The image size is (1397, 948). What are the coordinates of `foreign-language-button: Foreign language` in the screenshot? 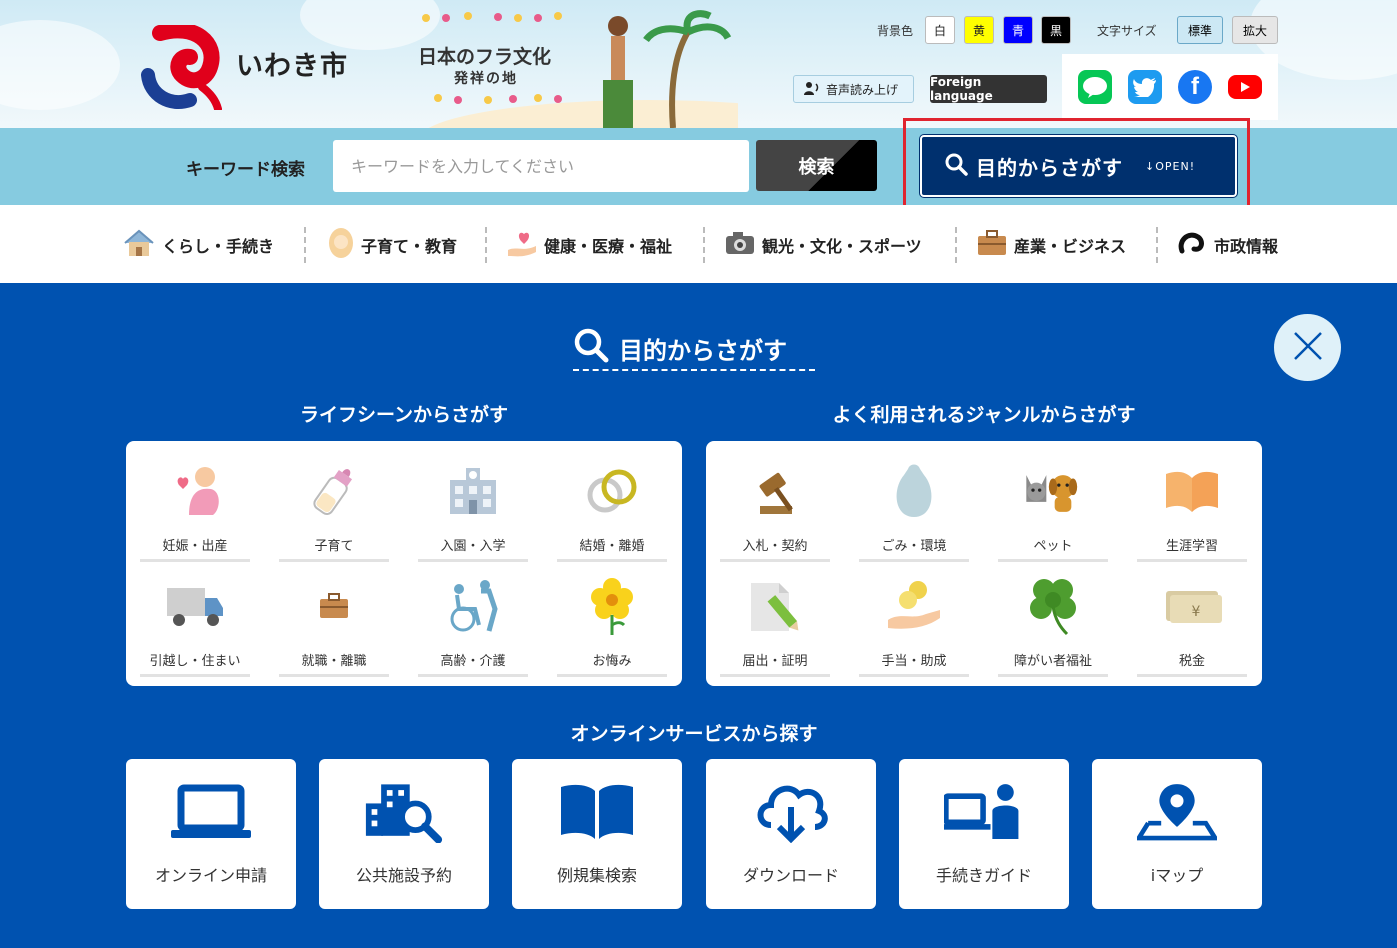 It's located at (988, 89).